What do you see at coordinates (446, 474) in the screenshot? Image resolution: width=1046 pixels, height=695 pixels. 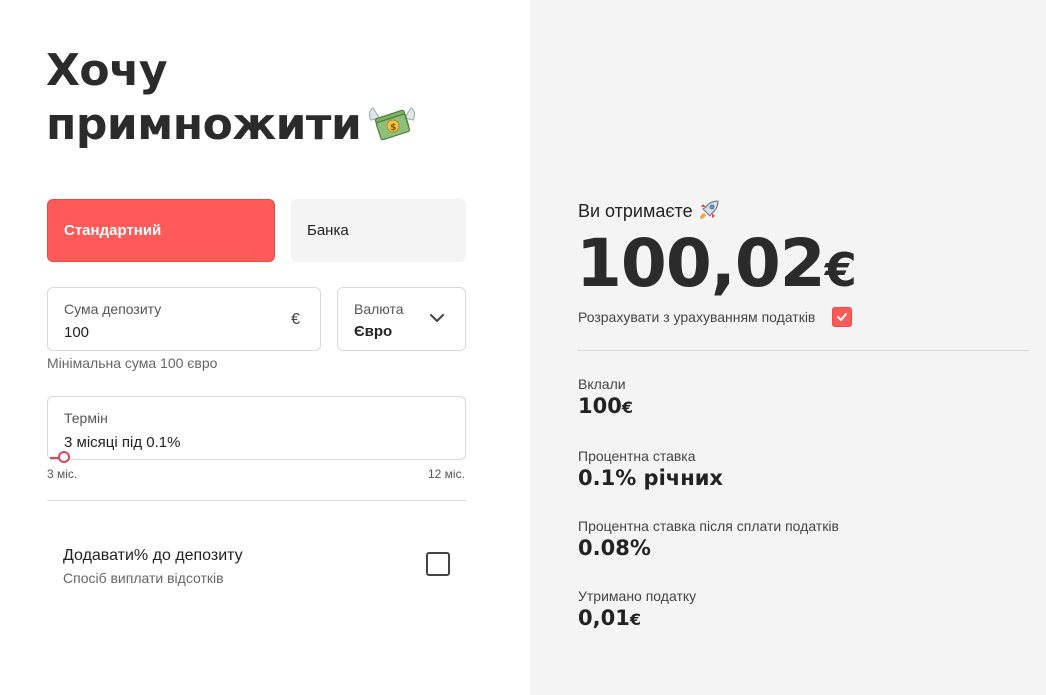 I see `term-slider-max-label: 12 міс.` at bounding box center [446, 474].